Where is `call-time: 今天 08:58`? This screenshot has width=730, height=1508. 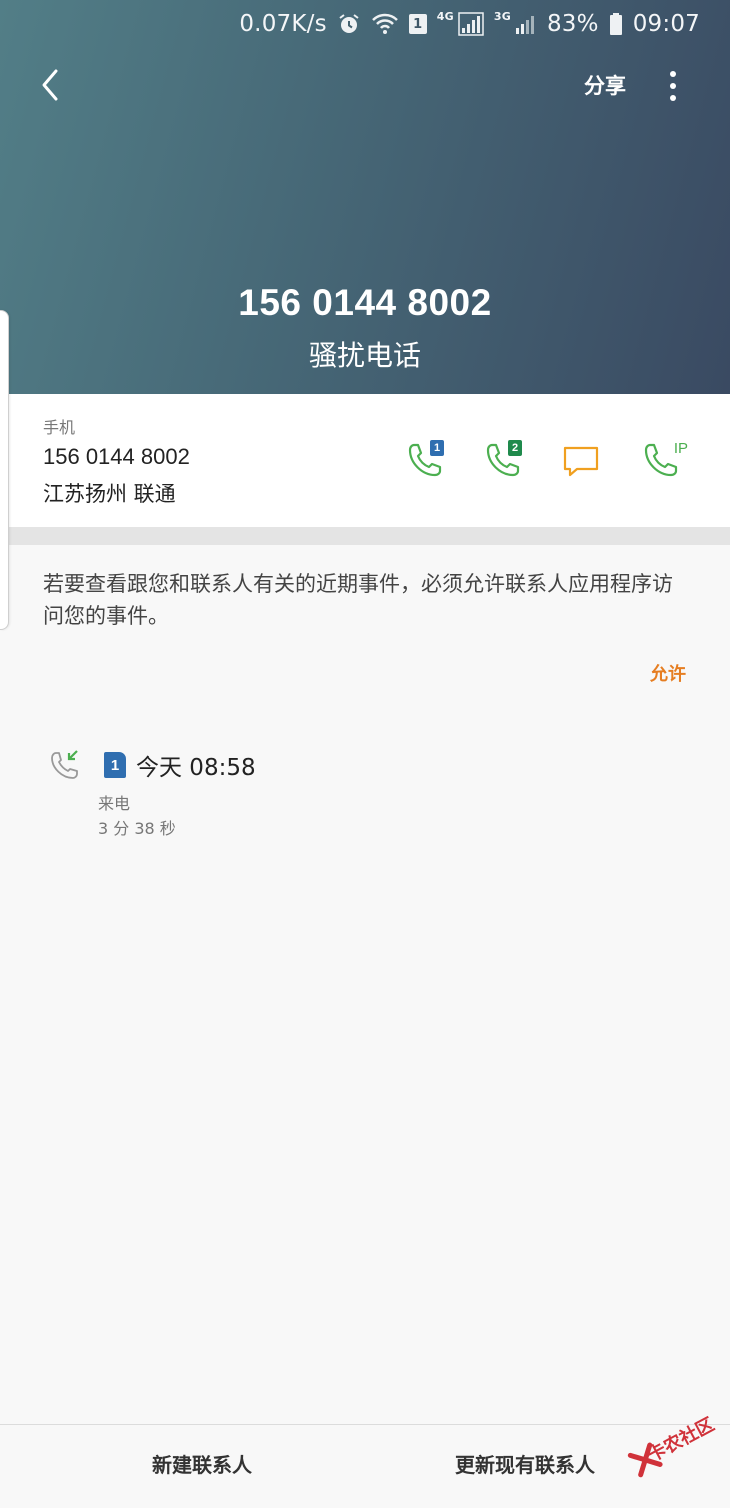 call-time: 今天 08:58 is located at coordinates (196, 768).